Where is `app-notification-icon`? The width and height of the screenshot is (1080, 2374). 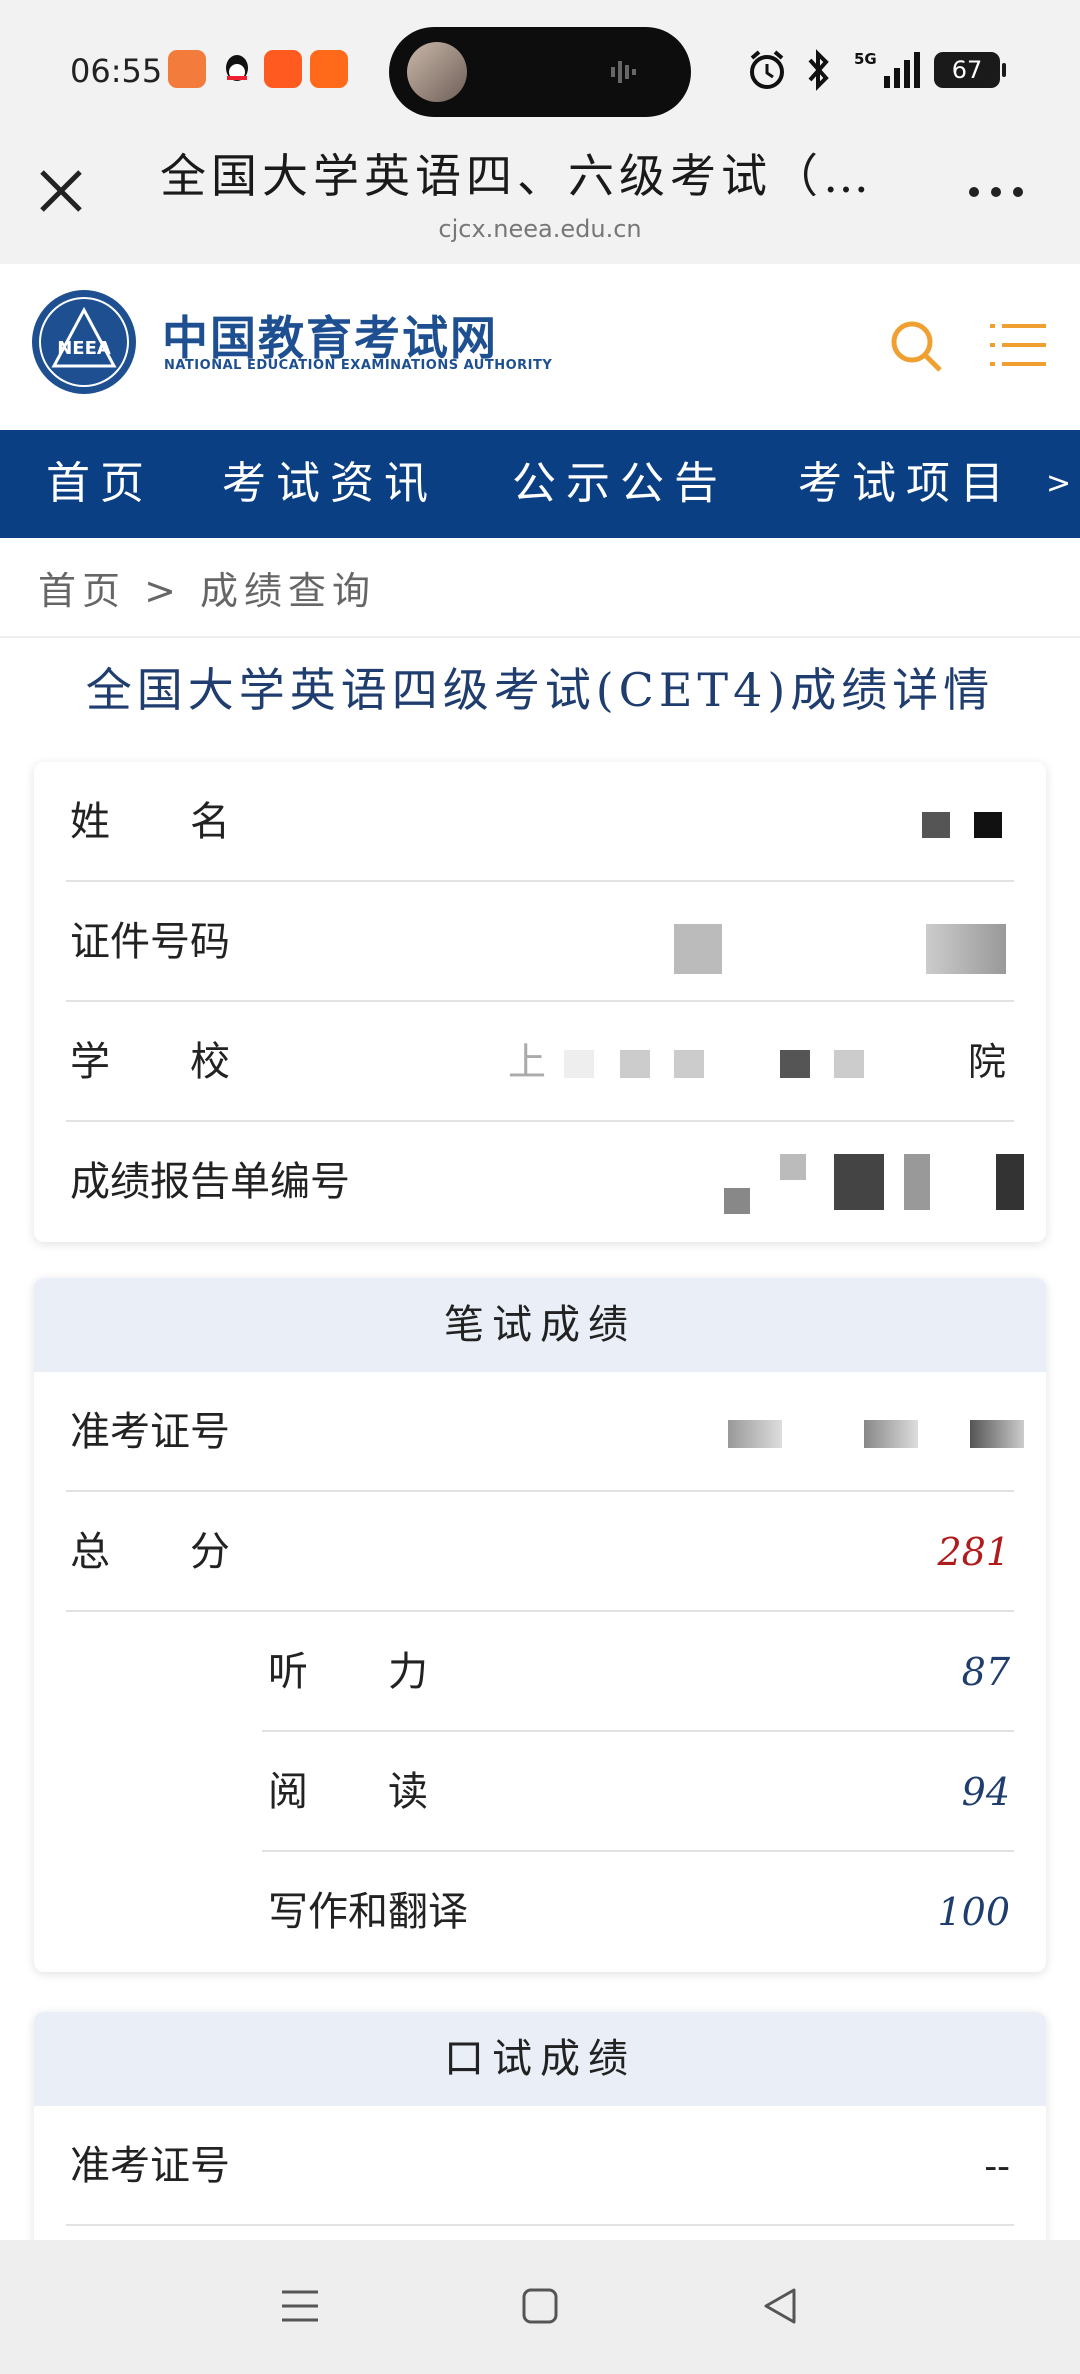
app-notification-icon is located at coordinates (187, 69).